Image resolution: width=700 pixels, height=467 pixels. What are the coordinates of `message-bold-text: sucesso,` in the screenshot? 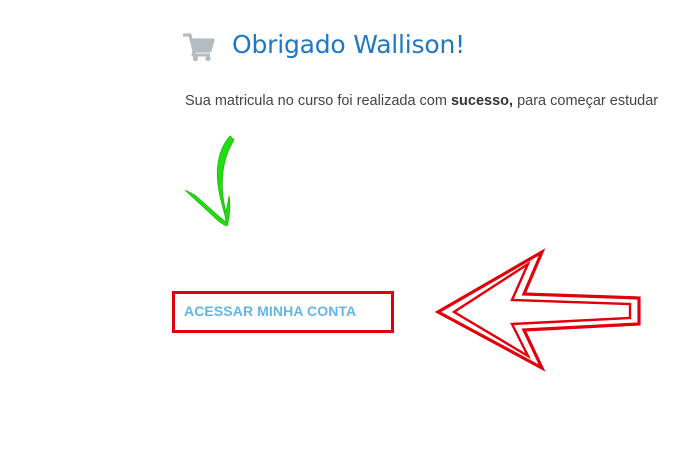 It's located at (482, 101).